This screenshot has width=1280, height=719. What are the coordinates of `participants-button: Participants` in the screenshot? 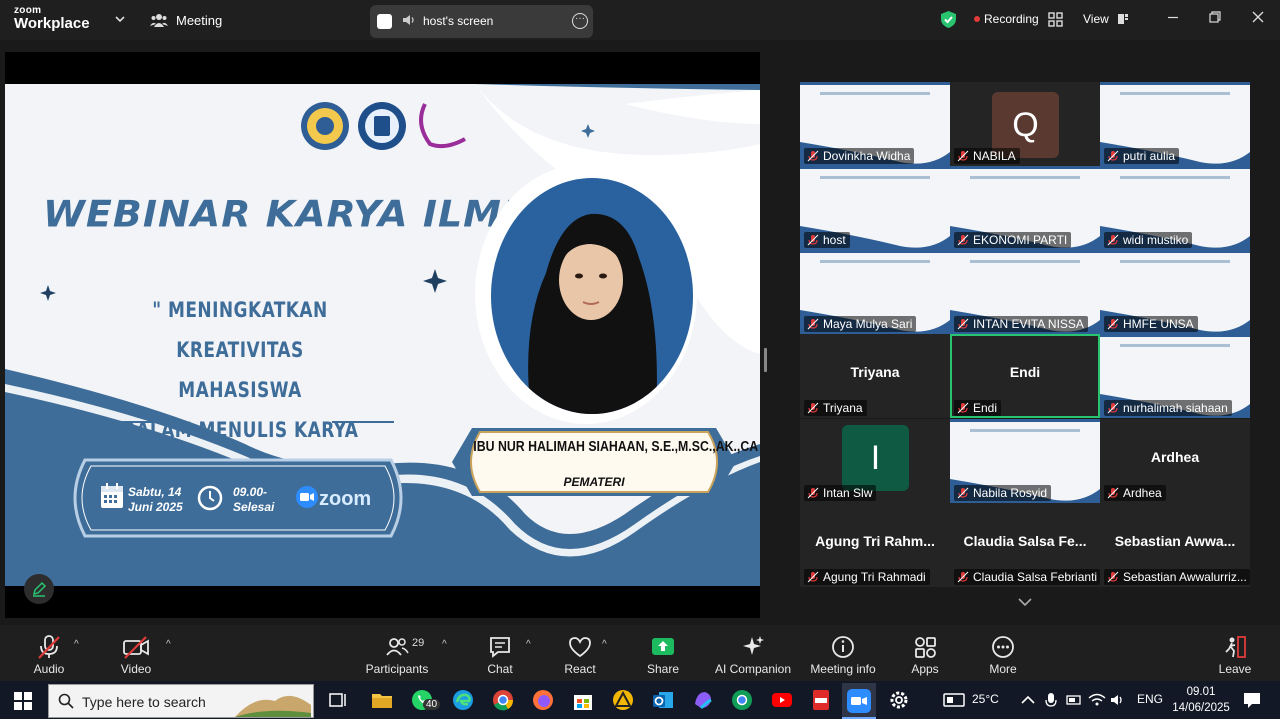 It's located at (397, 650).